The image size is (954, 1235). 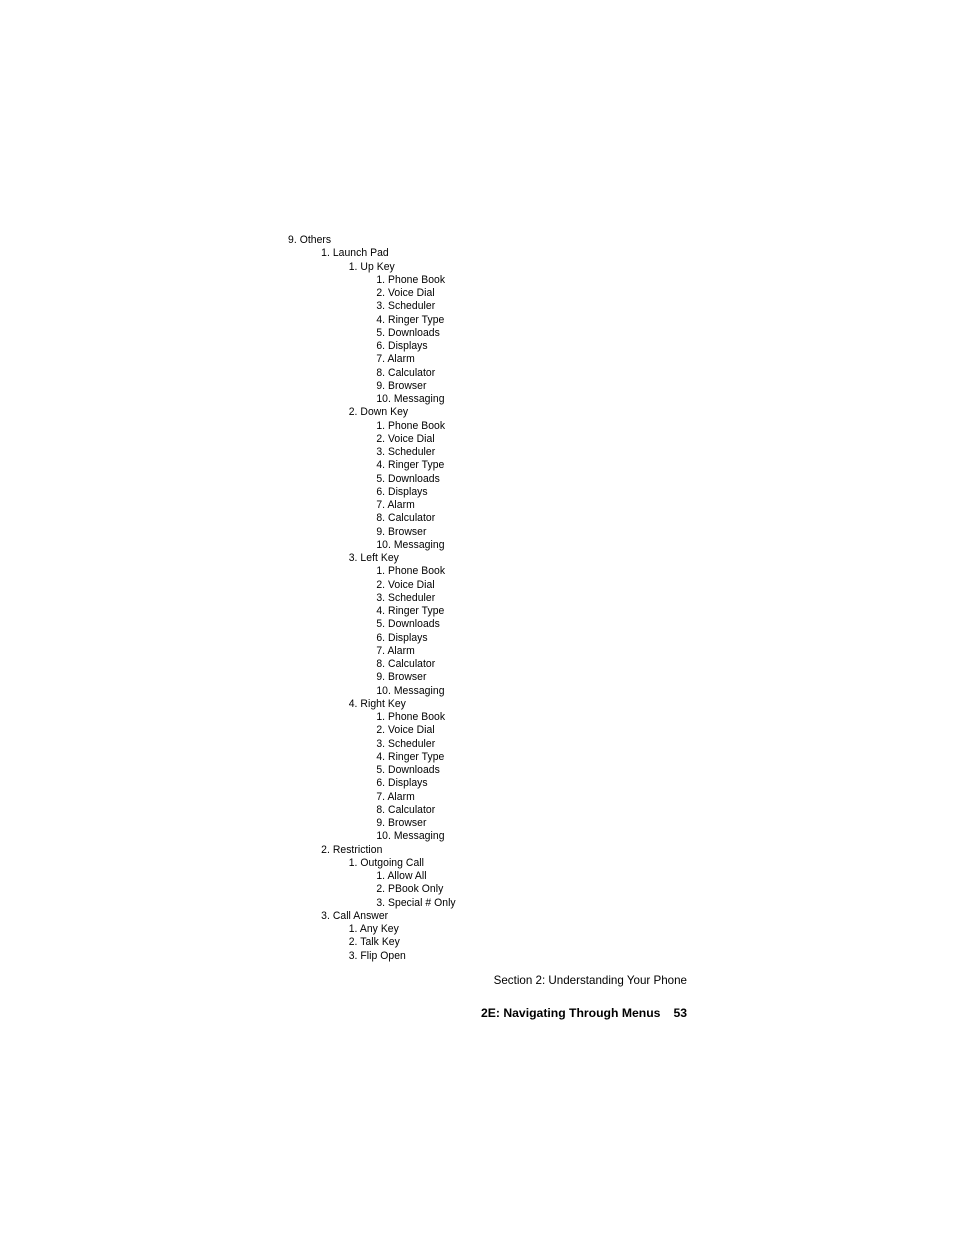 What do you see at coordinates (680, 1013) in the screenshot?
I see `footer-page-number: 53` at bounding box center [680, 1013].